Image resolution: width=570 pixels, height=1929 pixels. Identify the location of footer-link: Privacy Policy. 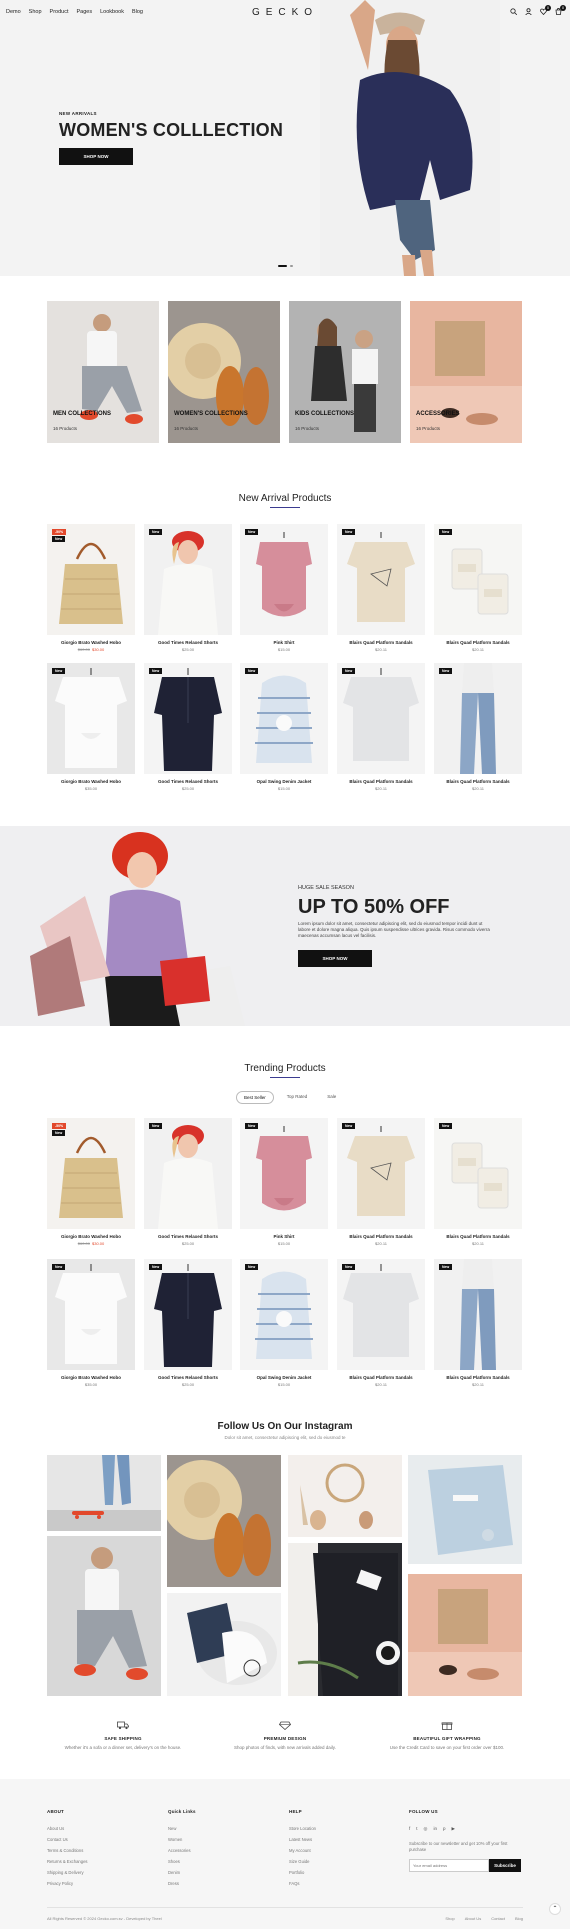
(67, 1883).